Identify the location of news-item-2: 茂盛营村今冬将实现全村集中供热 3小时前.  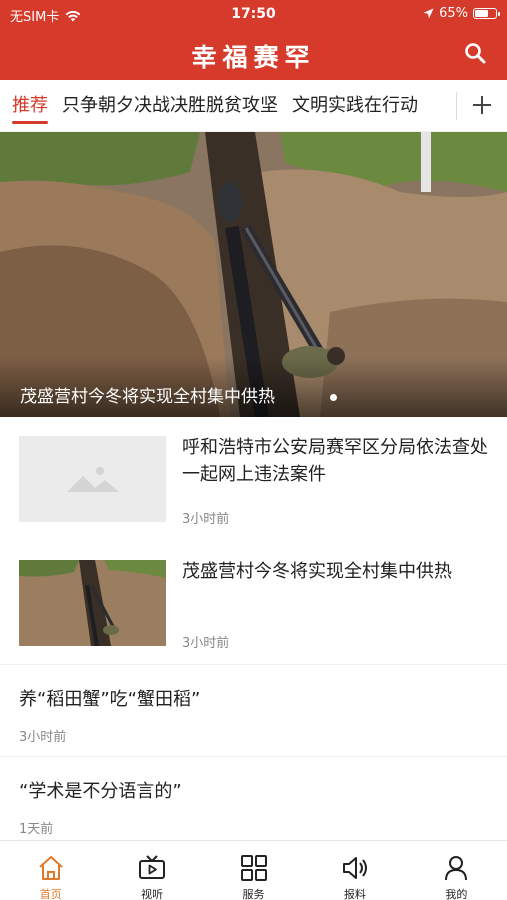
(253, 606).